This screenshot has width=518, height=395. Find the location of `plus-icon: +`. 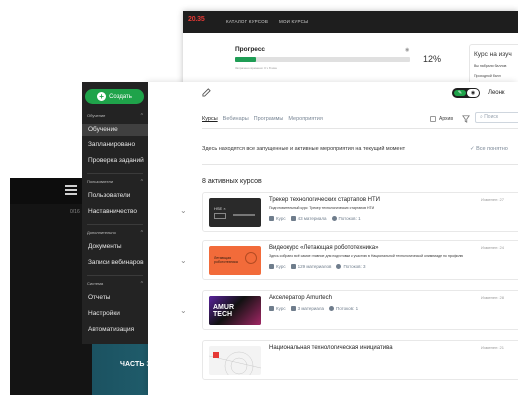

plus-icon: + is located at coordinates (102, 96).